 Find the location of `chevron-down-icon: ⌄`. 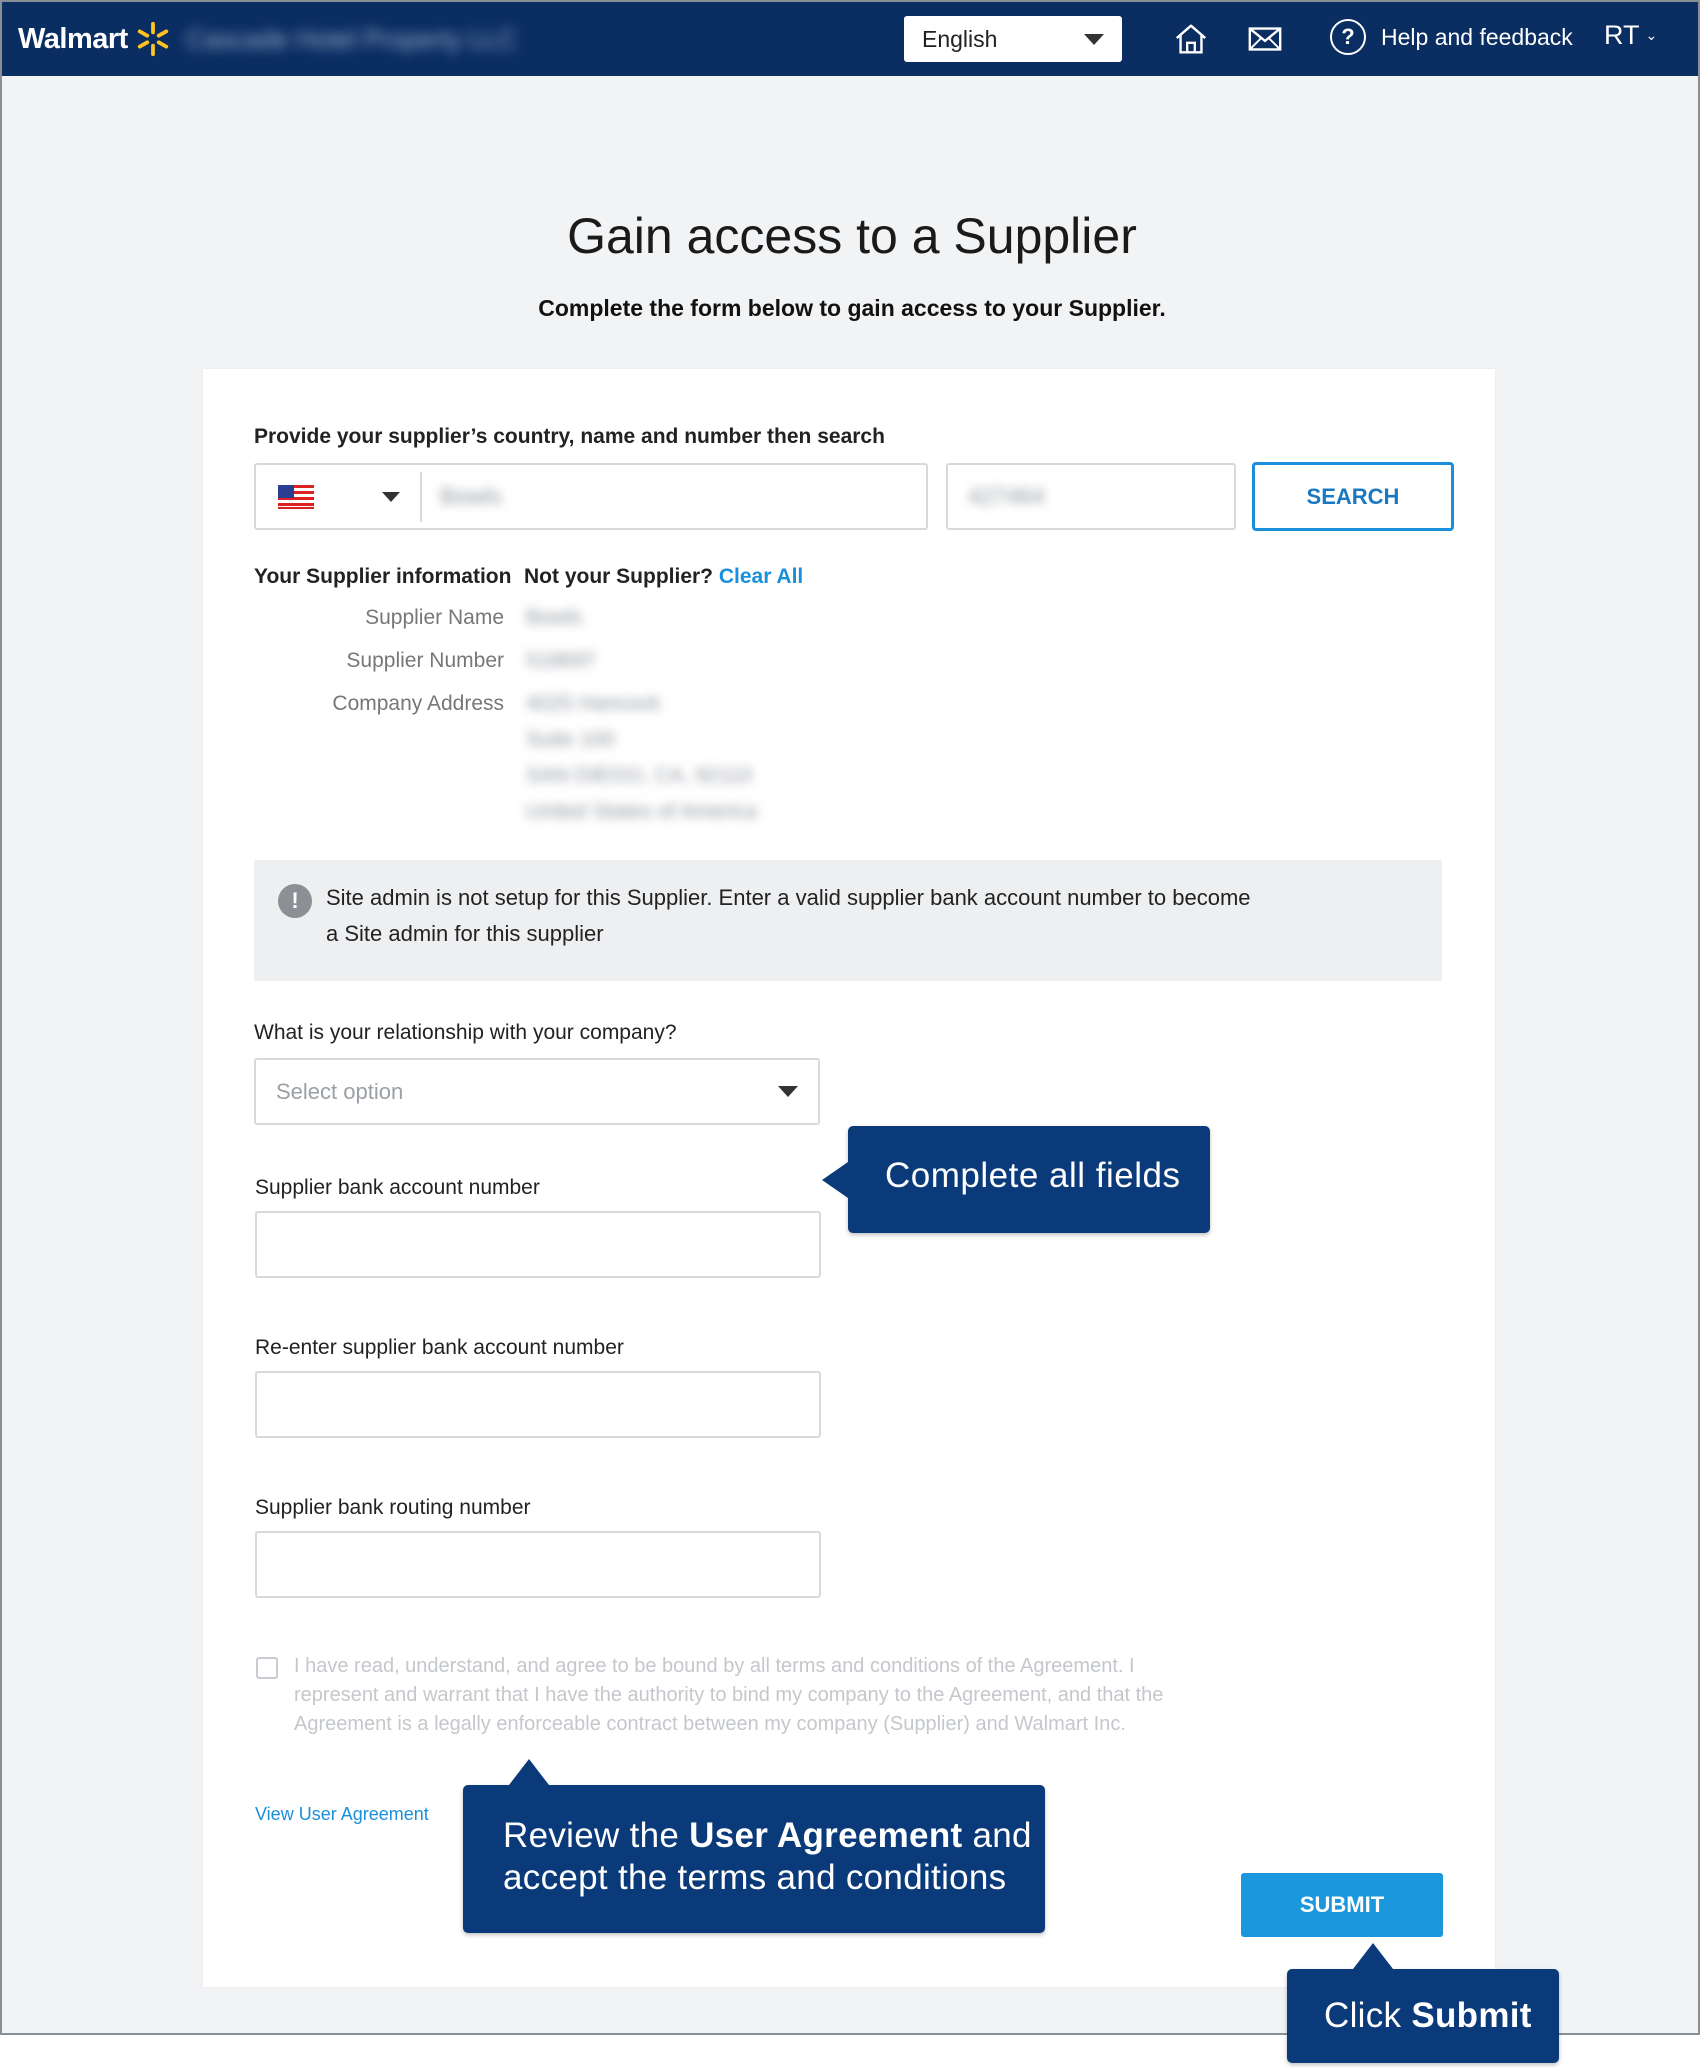

chevron-down-icon: ⌄ is located at coordinates (1651, 35).